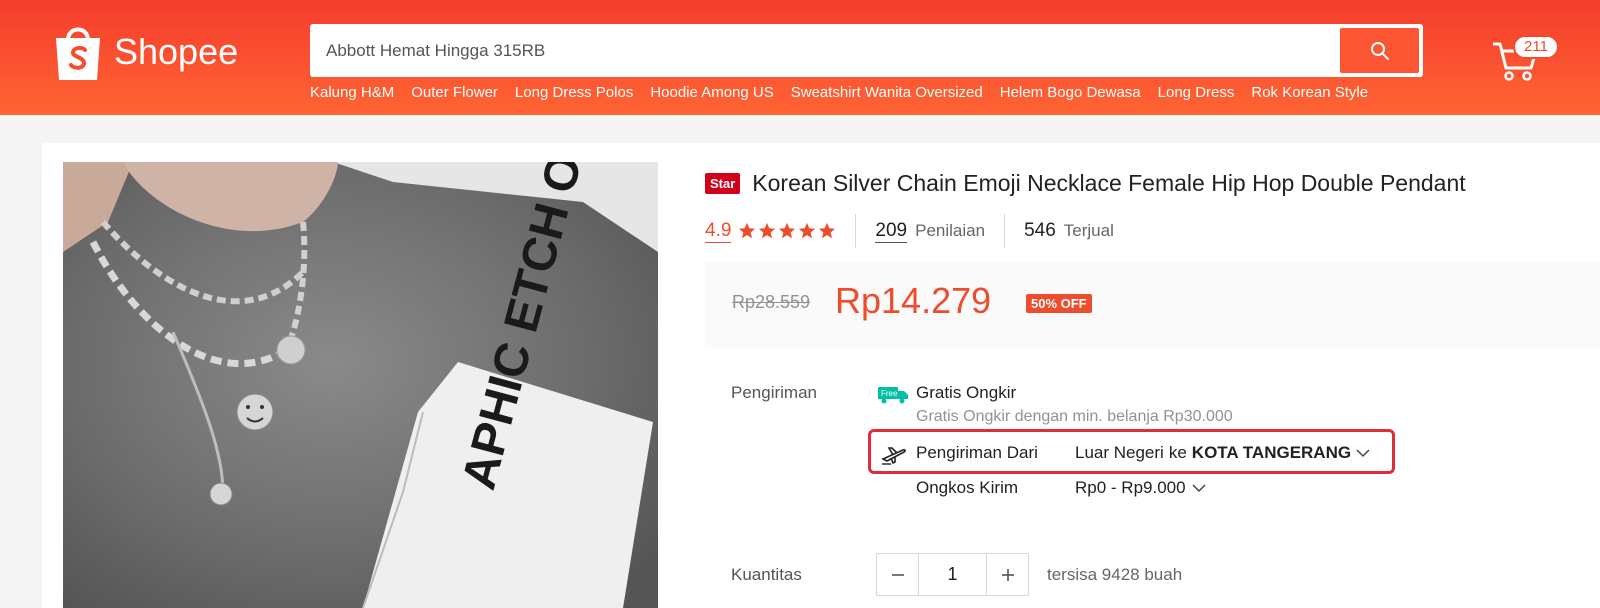 Image resolution: width=1600 pixels, height=608 pixels. I want to click on quick-link: Outer Flower, so click(454, 92).